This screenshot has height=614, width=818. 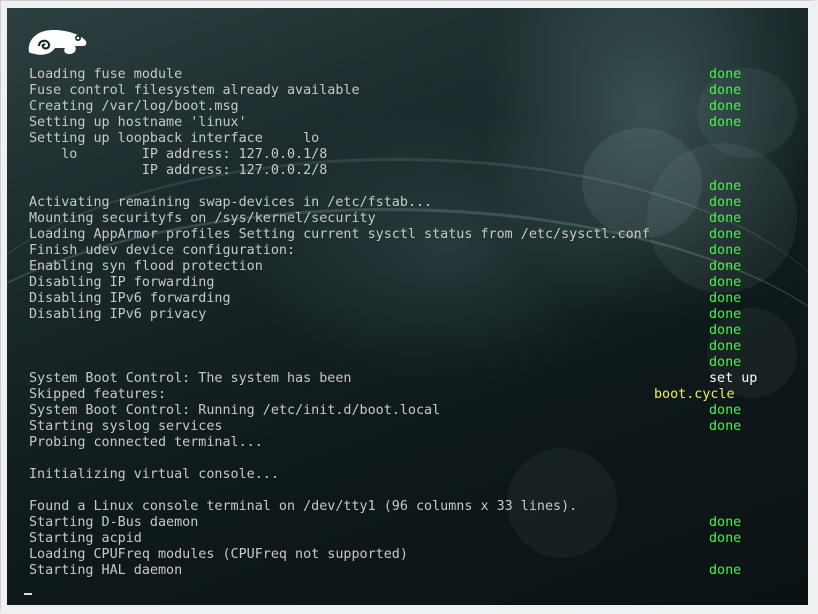 I want to click on console-line: Starting HAL daemon done, so click(x=409, y=571).